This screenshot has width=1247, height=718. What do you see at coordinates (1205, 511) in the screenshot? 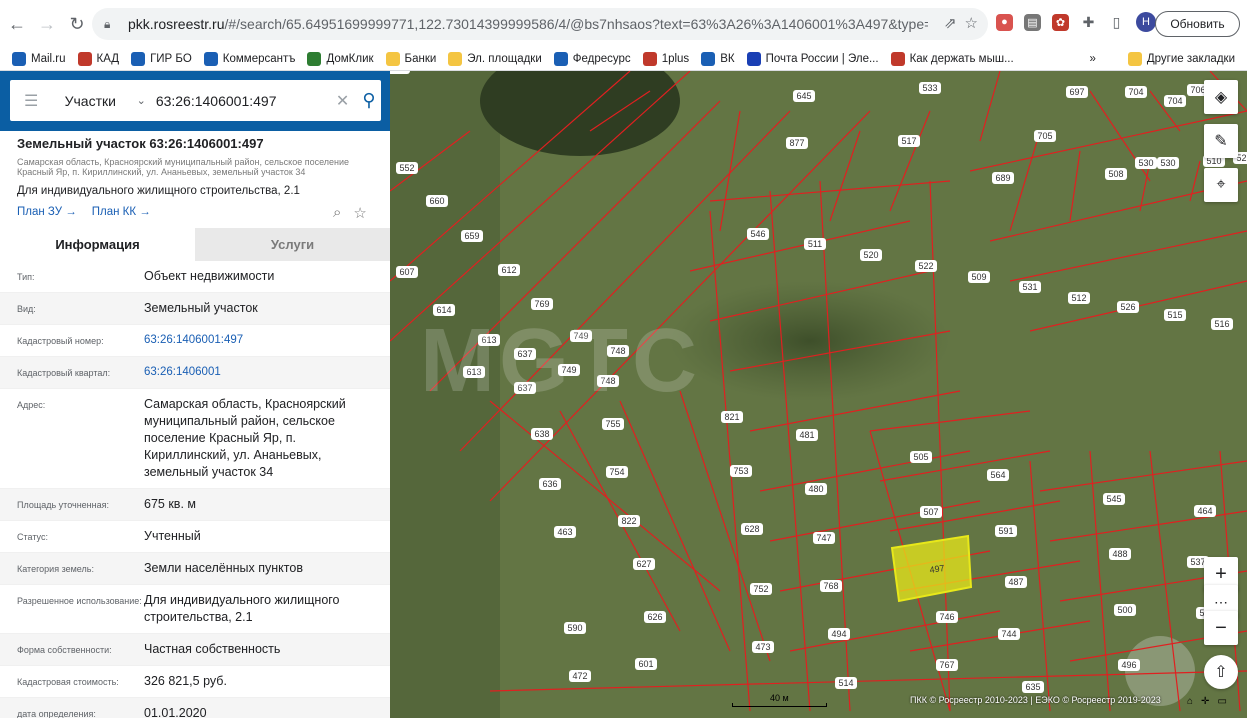
I see `parcel-number: 464` at bounding box center [1205, 511].